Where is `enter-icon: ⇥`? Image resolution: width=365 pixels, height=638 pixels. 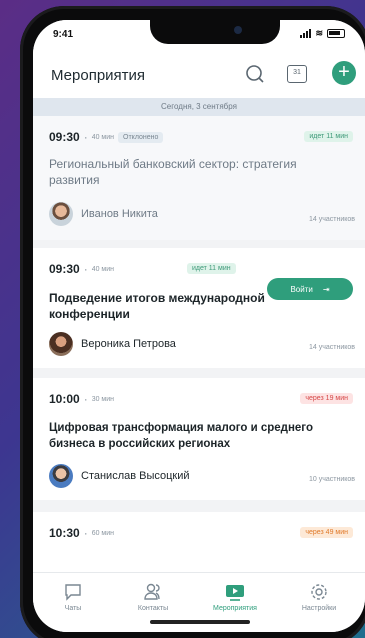
enter-icon: ⇥ is located at coordinates (326, 289).